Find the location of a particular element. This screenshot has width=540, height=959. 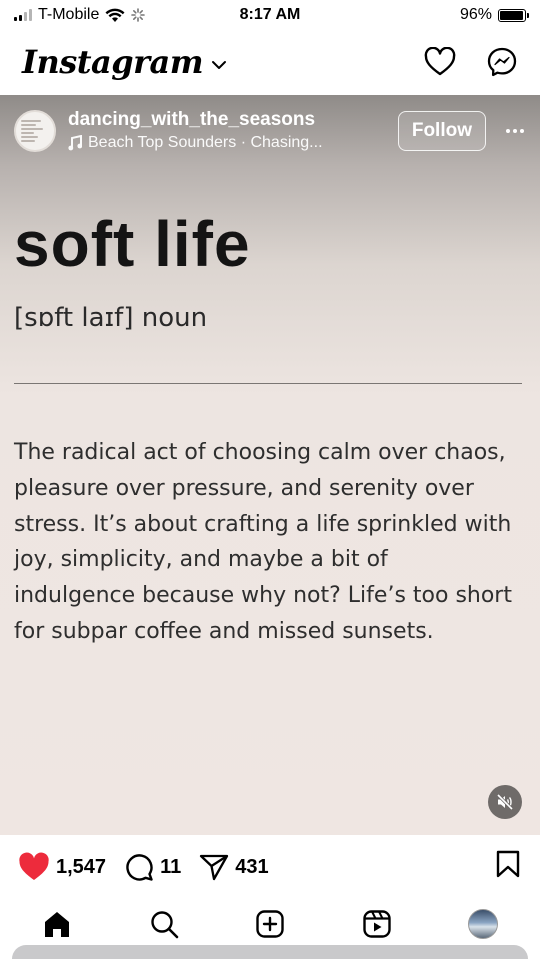

tab-create is located at coordinates (270, 924).